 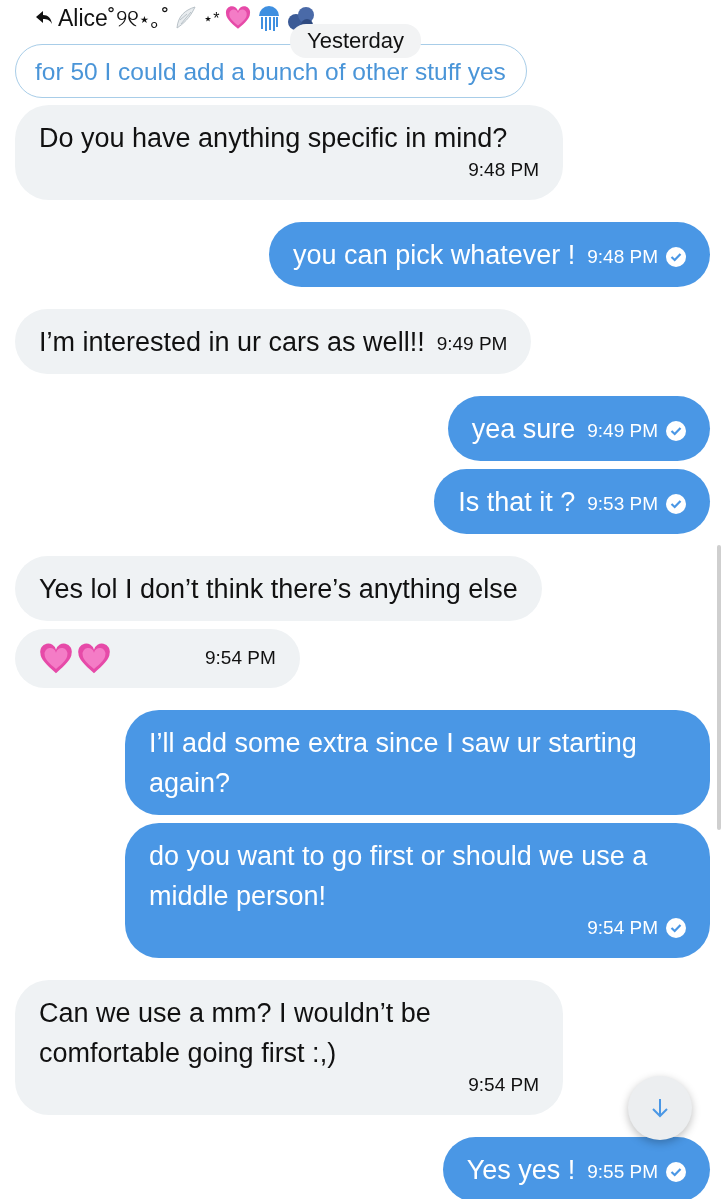 I want to click on message-text: Can we use a mm? I wouldn’t be comfortable going first :,), so click(x=235, y=1033).